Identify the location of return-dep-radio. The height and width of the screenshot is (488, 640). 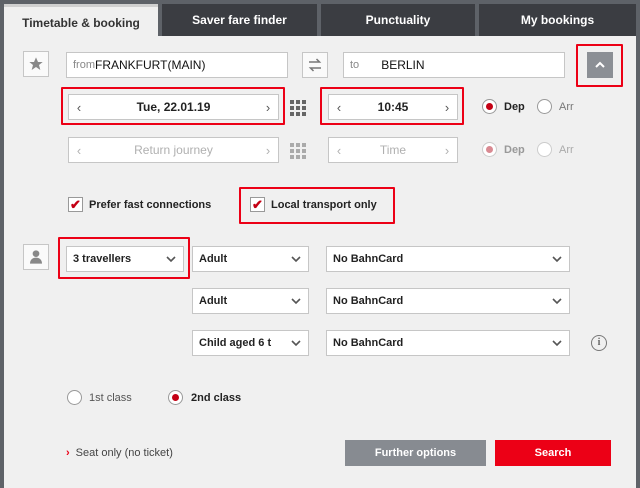
(489, 149).